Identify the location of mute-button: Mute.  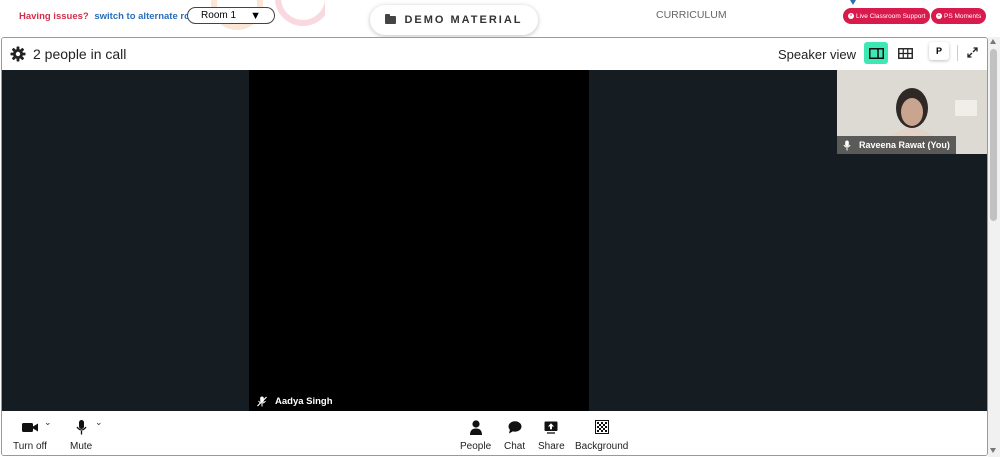
(81, 435).